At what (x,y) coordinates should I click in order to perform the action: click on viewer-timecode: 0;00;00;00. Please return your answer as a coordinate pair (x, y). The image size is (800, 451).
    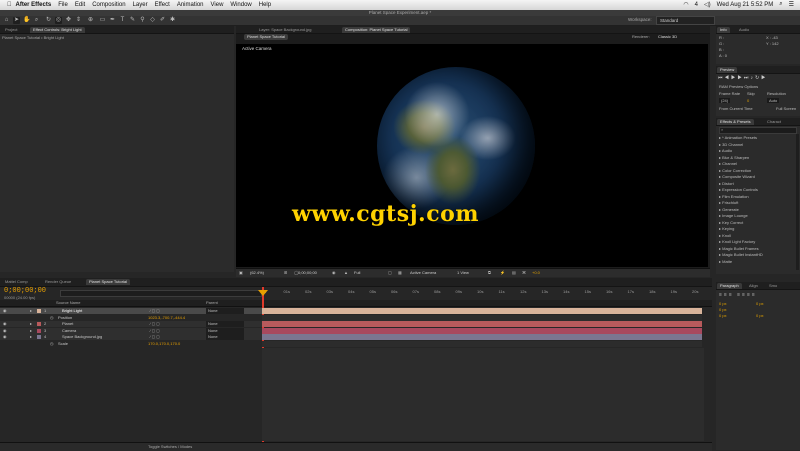
    Looking at the image, I should click on (307, 272).